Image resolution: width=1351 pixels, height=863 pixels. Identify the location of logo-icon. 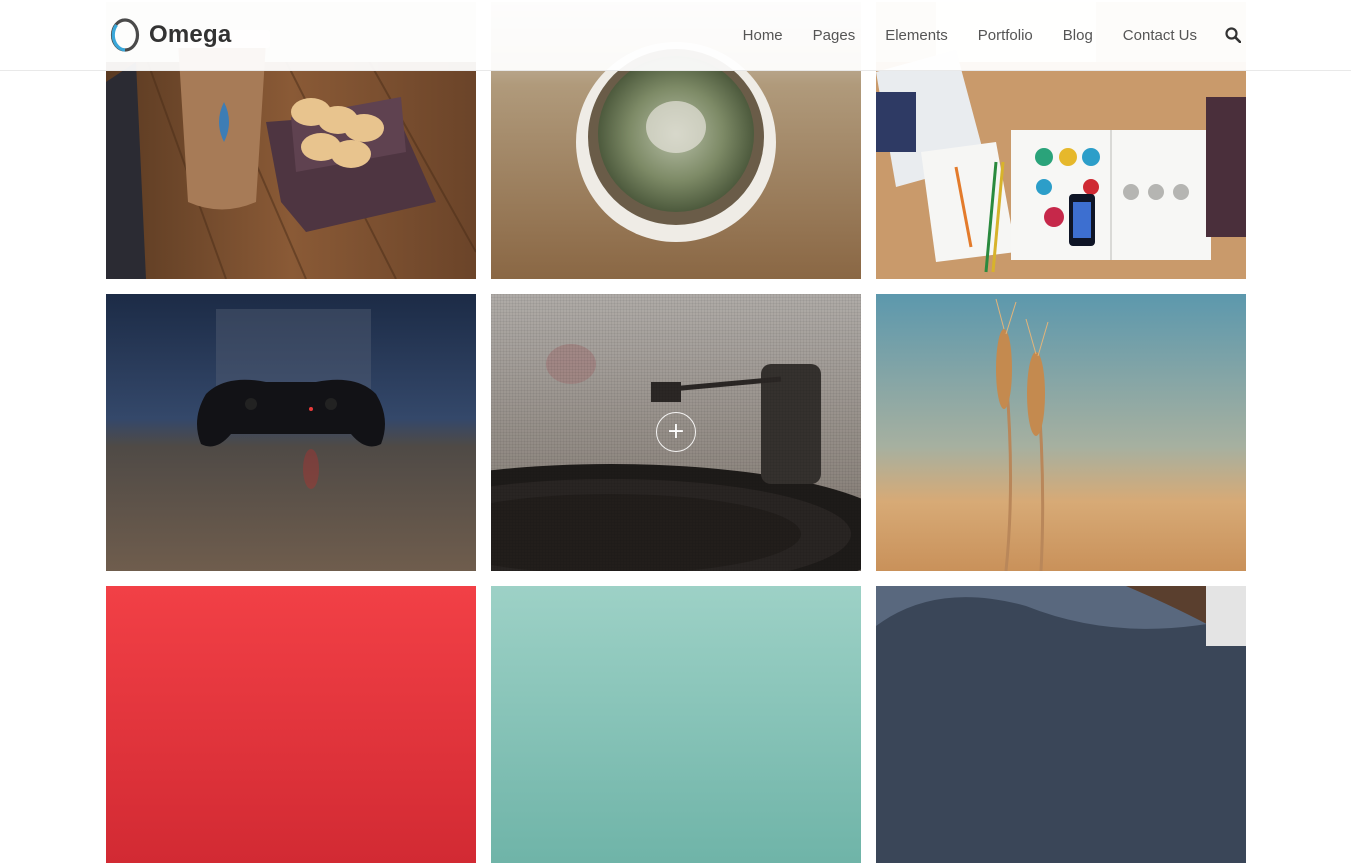
(125, 35).